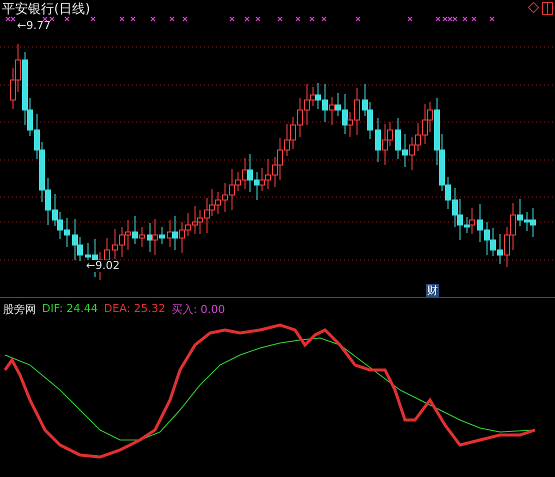  I want to click on legend-label: DIF: 24.44, so click(70, 309).